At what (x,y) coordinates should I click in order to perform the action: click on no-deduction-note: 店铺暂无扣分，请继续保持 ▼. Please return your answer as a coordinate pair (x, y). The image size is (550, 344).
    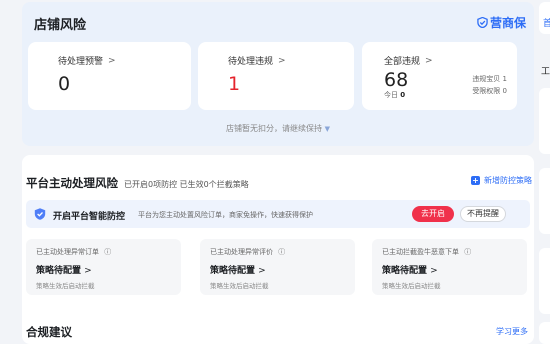
    Looking at the image, I should click on (278, 128).